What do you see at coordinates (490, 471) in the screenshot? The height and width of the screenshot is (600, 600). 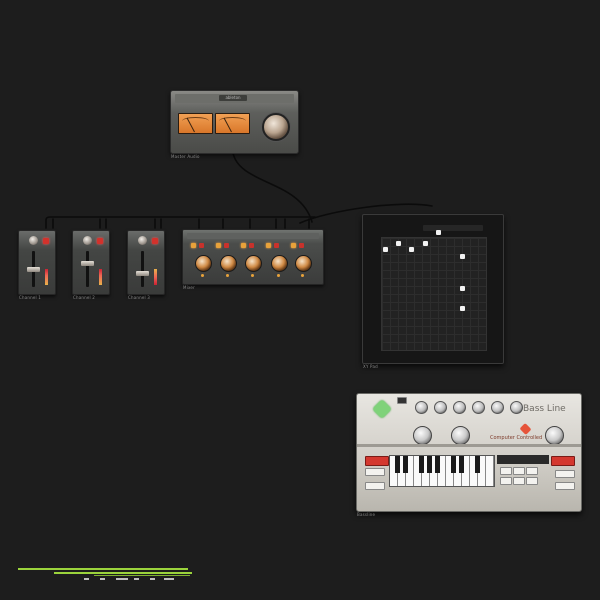 I see `white-key` at bounding box center [490, 471].